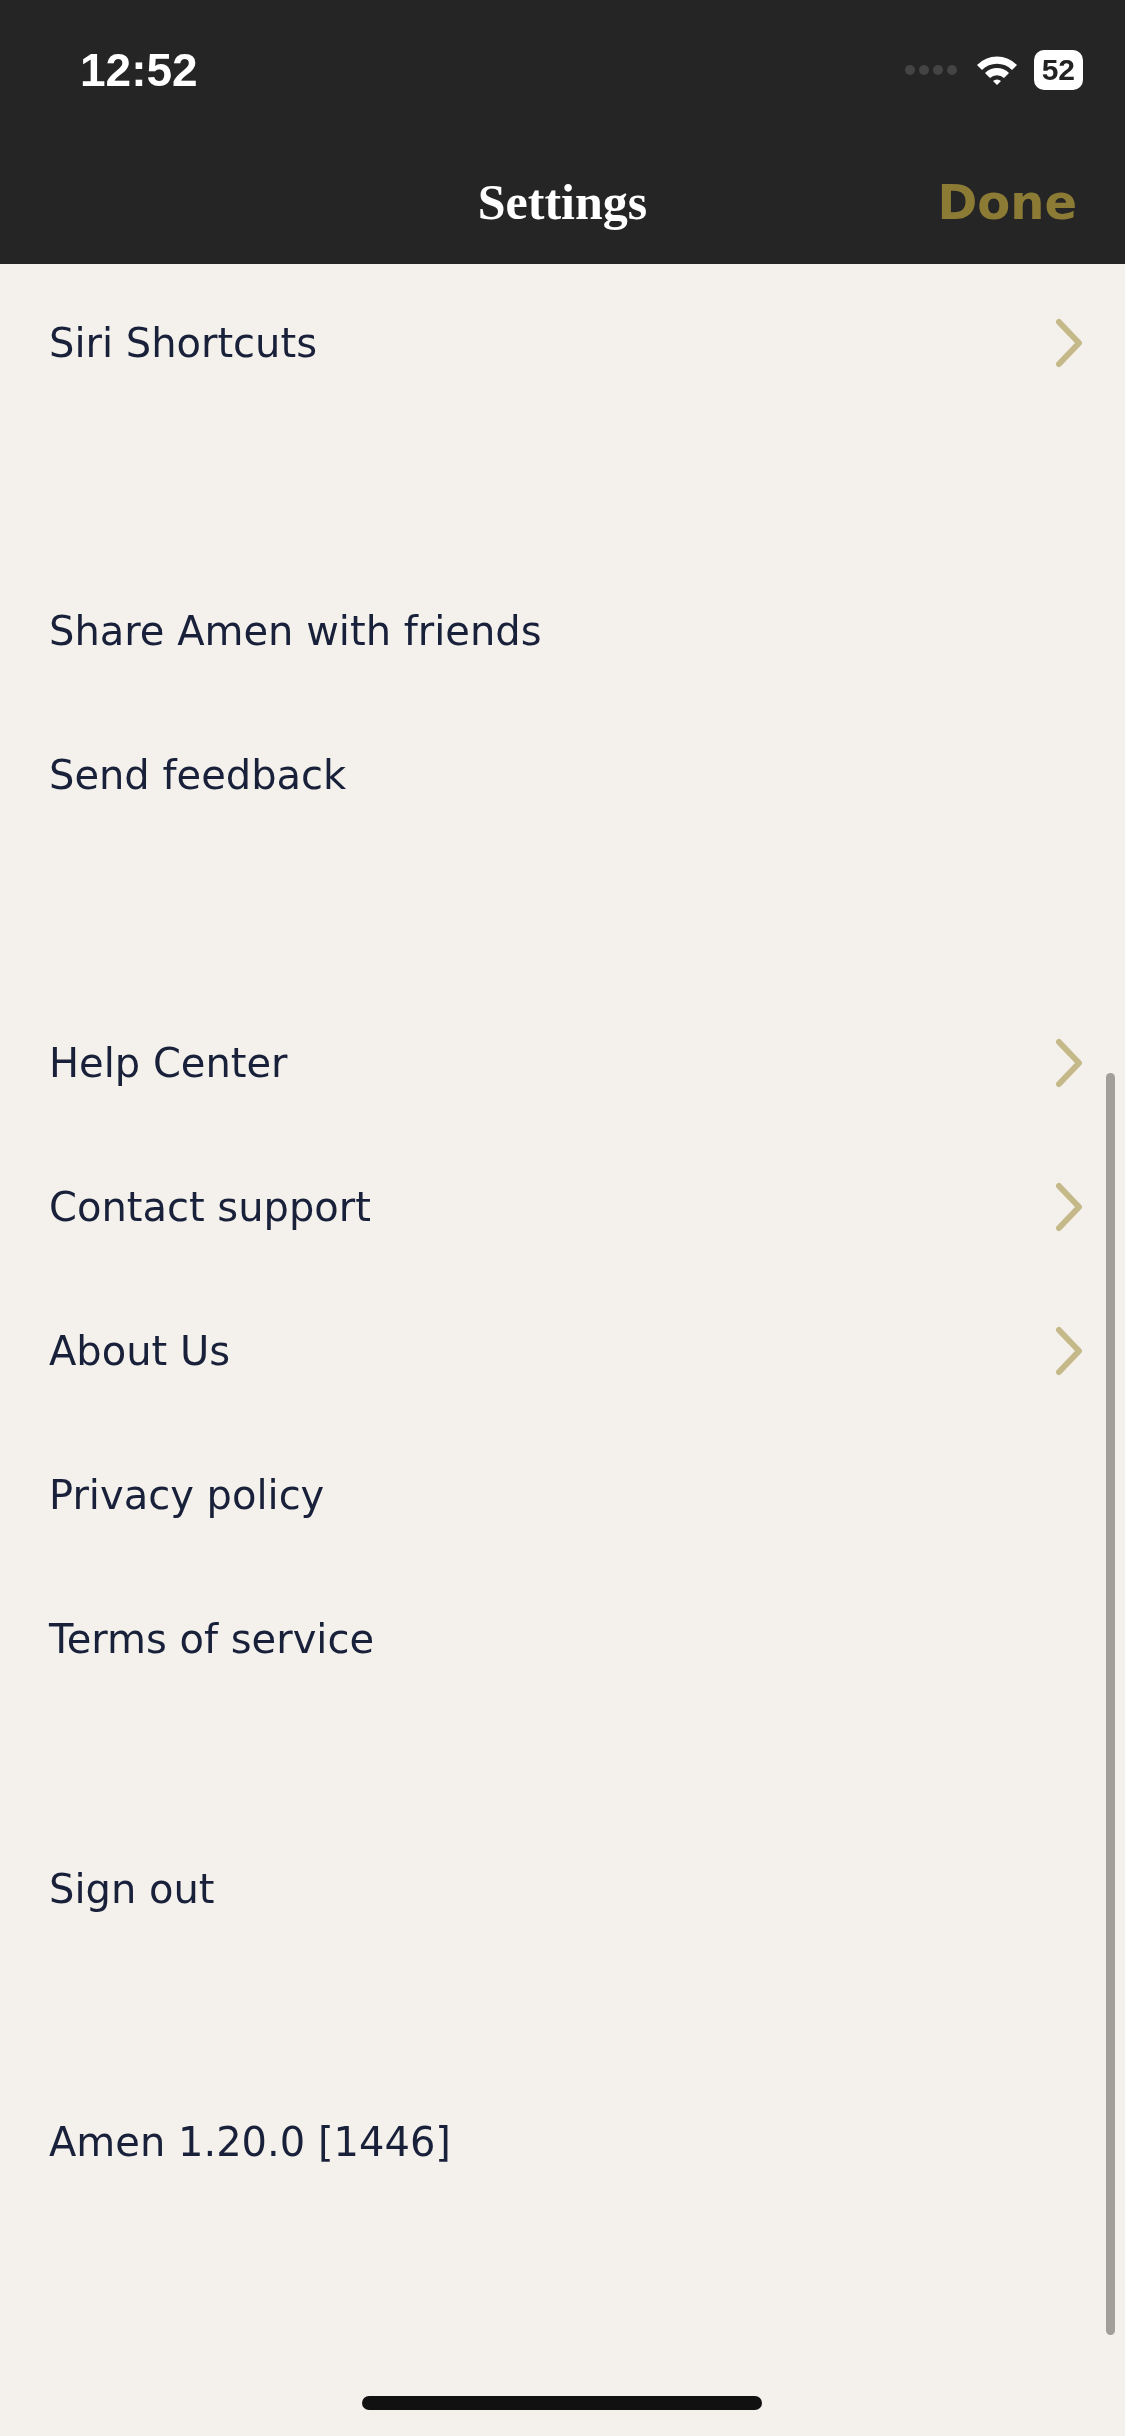 This screenshot has height=2436, width=1125. What do you see at coordinates (295, 631) in the screenshot?
I see `row-label: Share Amen with friends` at bounding box center [295, 631].